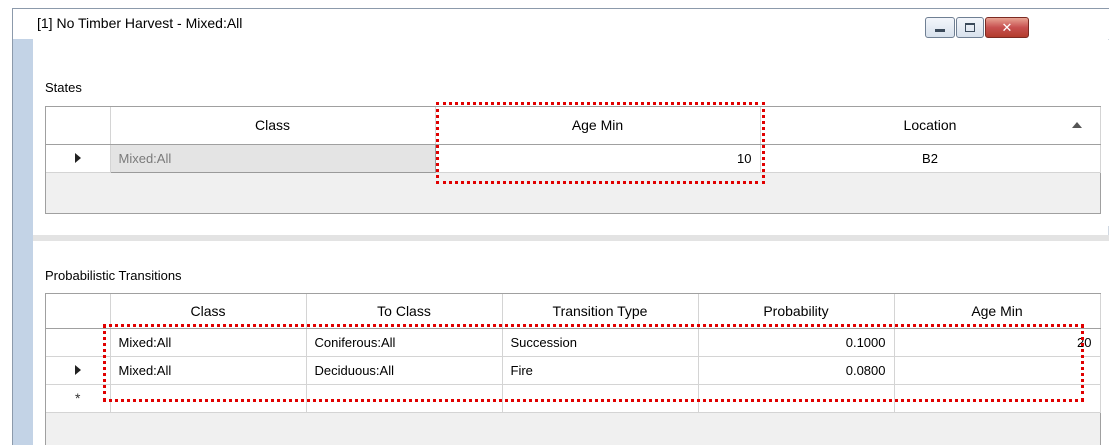 This screenshot has width=1109, height=445. What do you see at coordinates (600, 311) in the screenshot?
I see `transitions-col-transition-type: Transition Type` at bounding box center [600, 311].